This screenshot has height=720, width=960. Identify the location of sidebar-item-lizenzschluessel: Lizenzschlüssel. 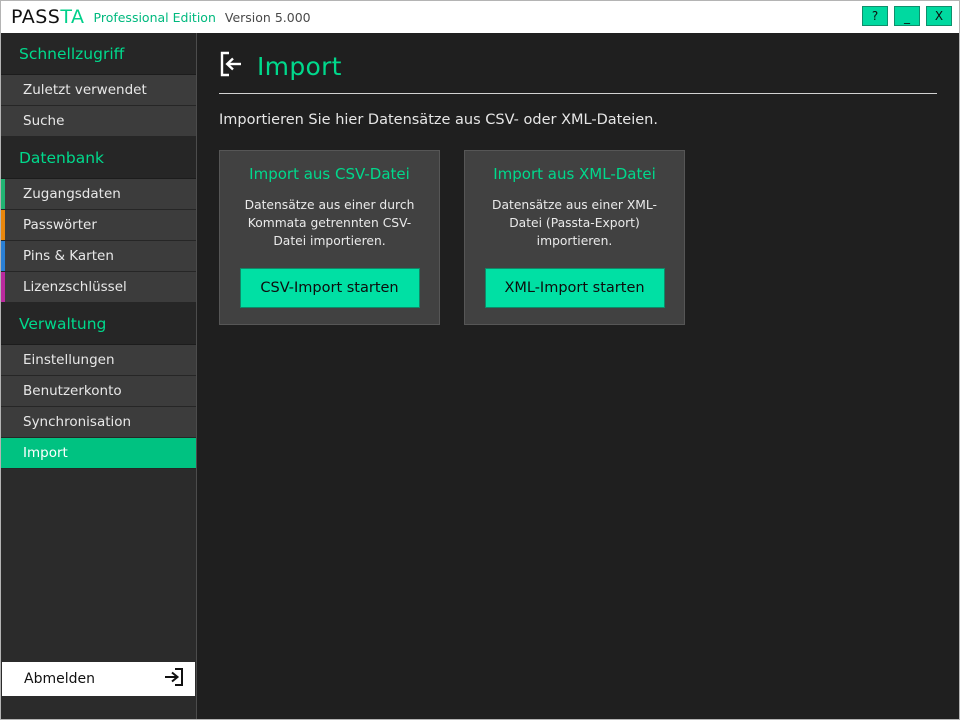
(98, 287).